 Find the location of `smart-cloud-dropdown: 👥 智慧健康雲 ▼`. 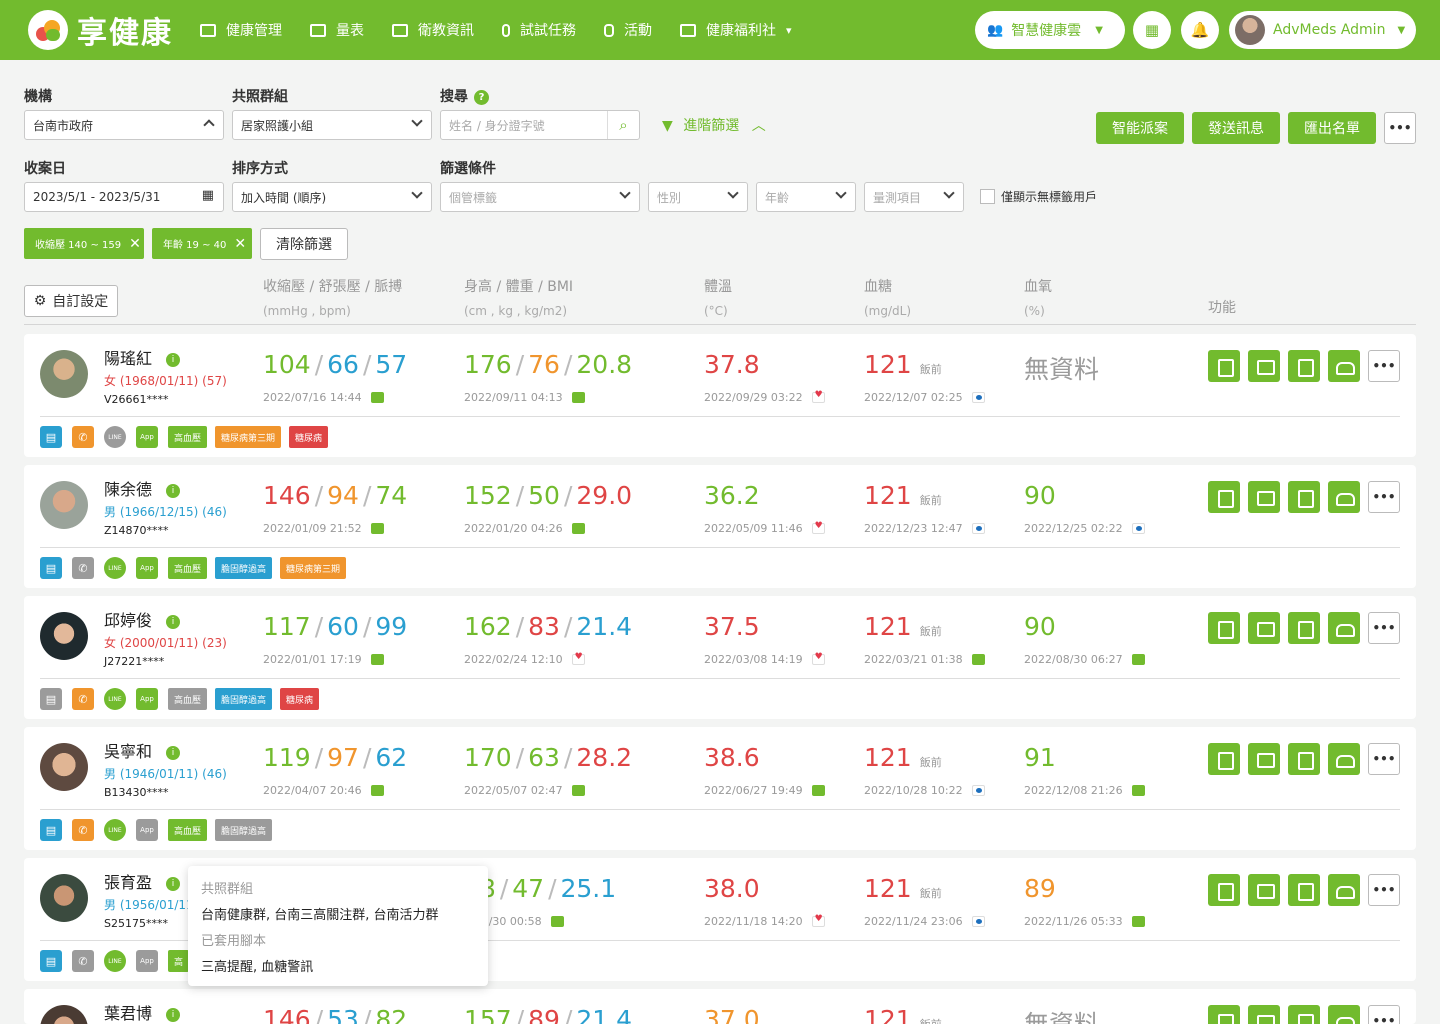

smart-cloud-dropdown: 👥 智慧健康雲 ▼ is located at coordinates (1050, 30).